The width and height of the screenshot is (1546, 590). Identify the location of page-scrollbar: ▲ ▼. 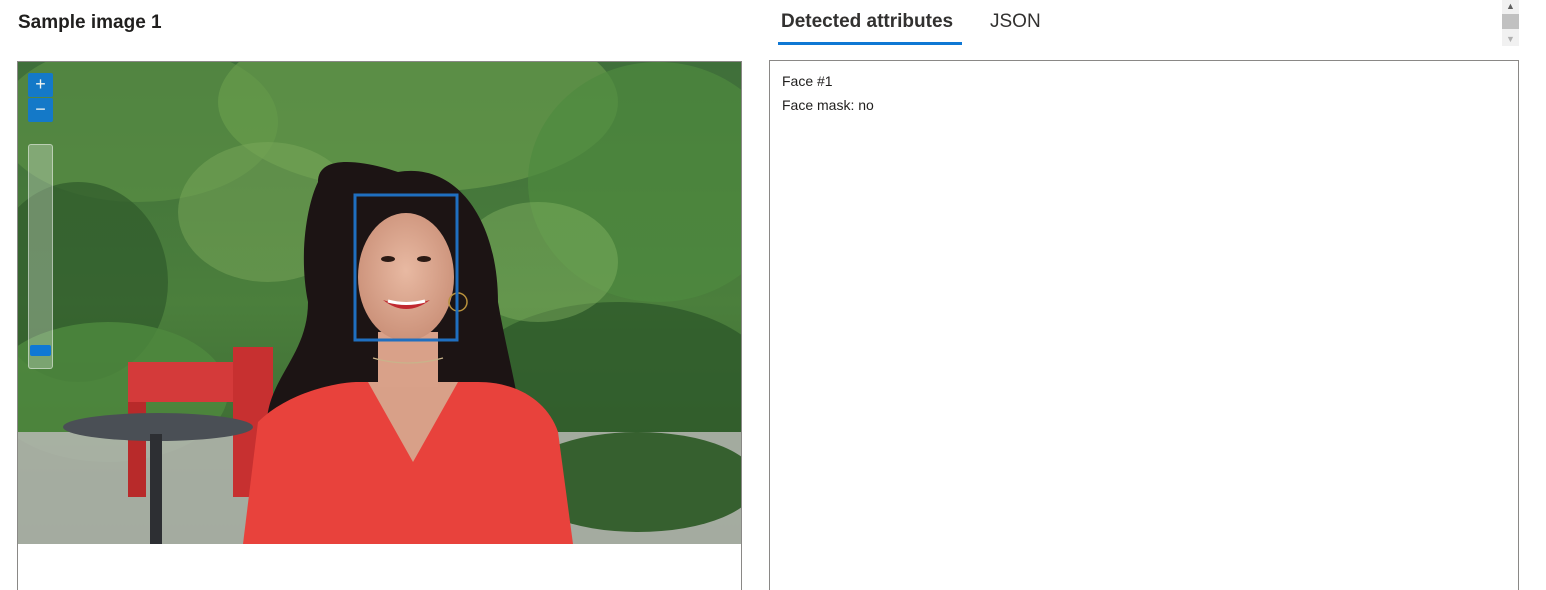
(1510, 23).